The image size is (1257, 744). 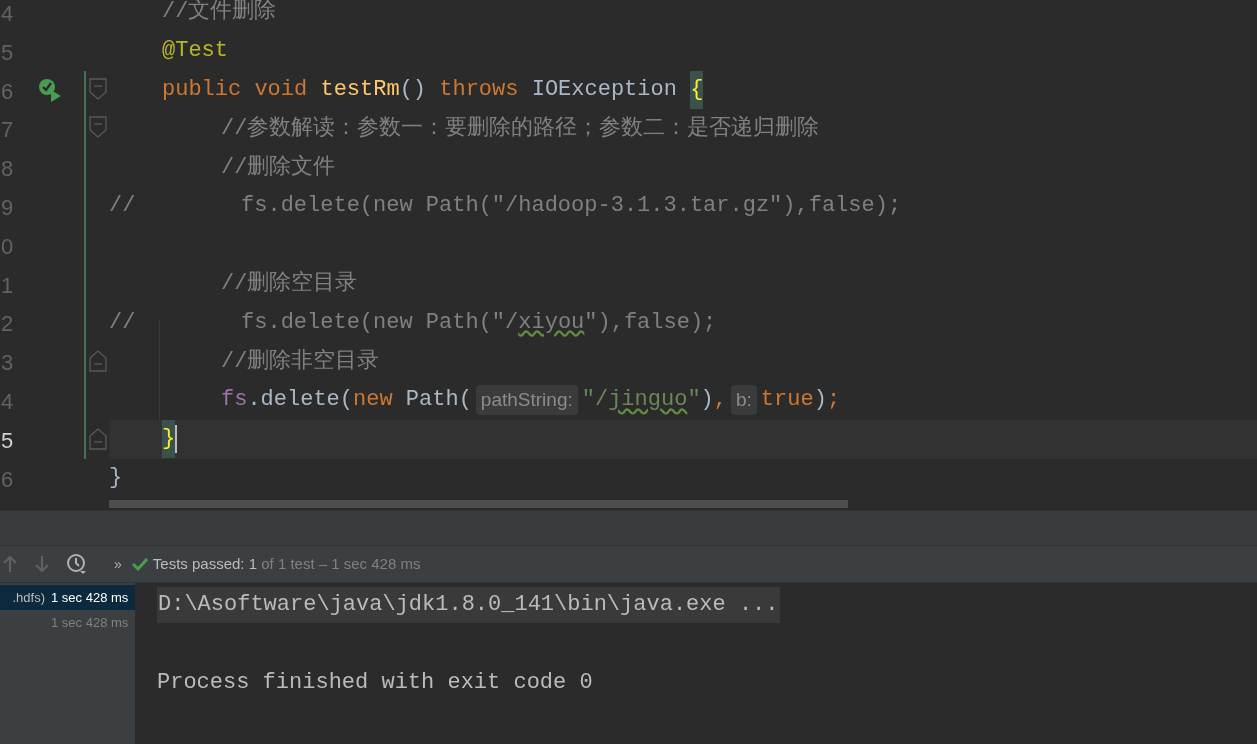 I want to click on text-caret, so click(x=176, y=439).